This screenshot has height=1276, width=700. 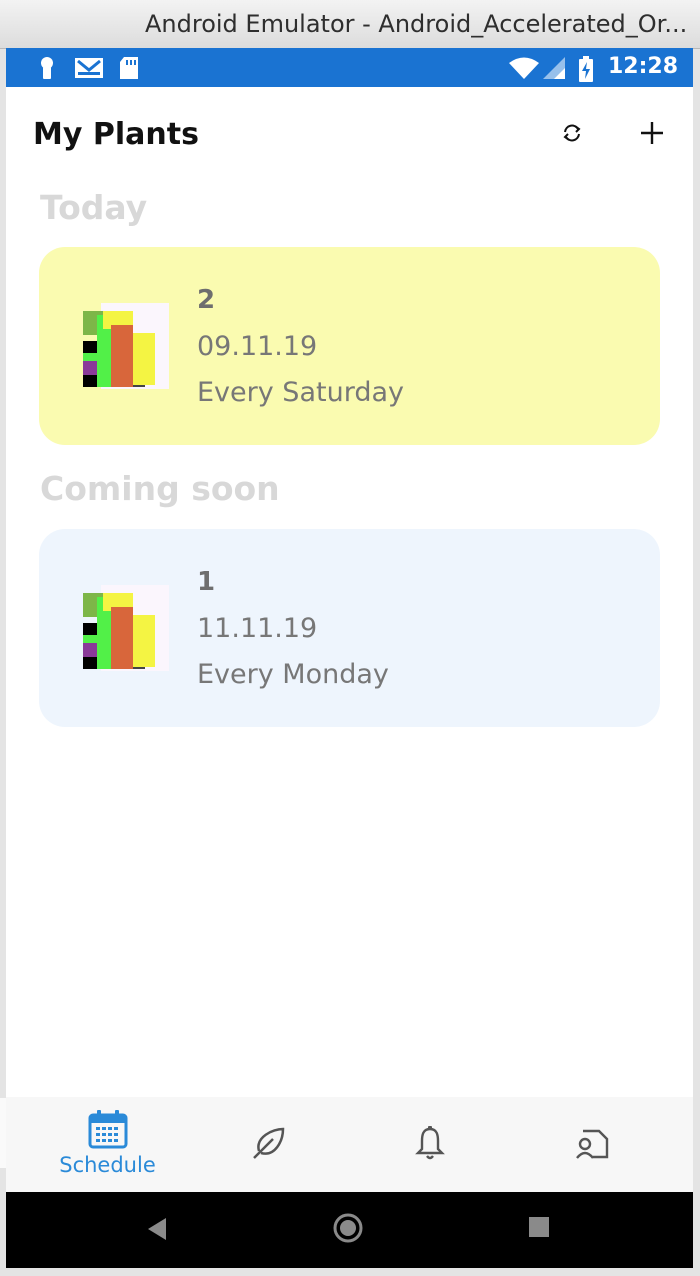 What do you see at coordinates (586, 71) in the screenshot?
I see `battery-charging-icon` at bounding box center [586, 71].